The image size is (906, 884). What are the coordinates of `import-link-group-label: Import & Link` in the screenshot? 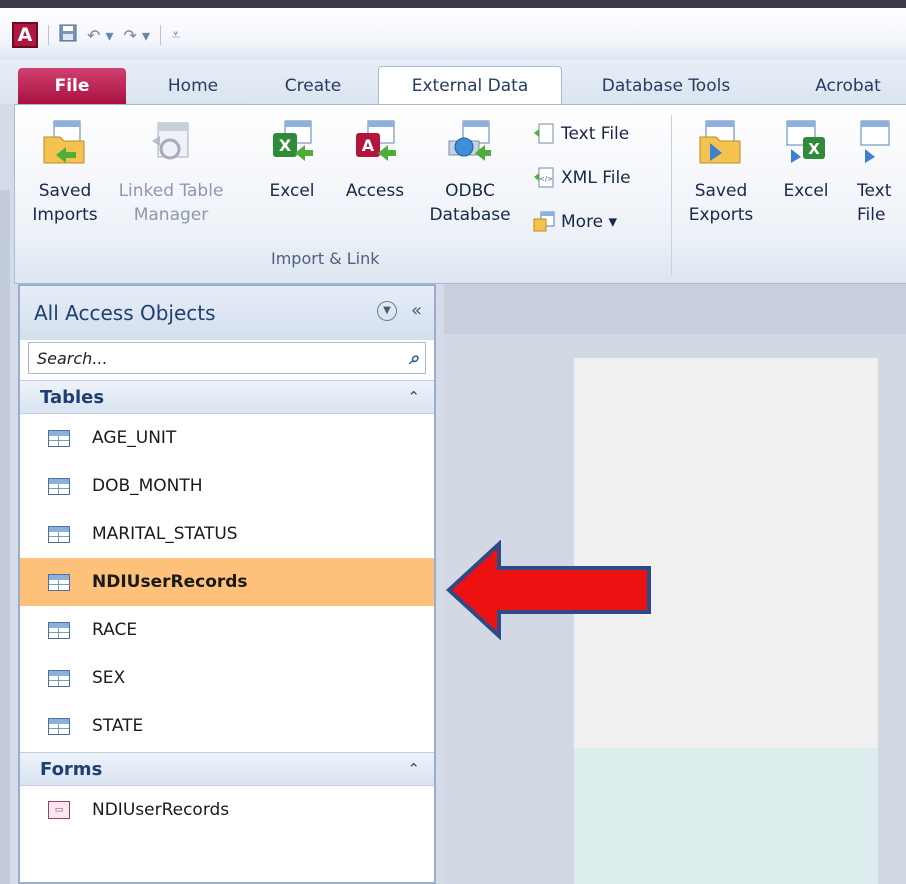 It's located at (325, 258).